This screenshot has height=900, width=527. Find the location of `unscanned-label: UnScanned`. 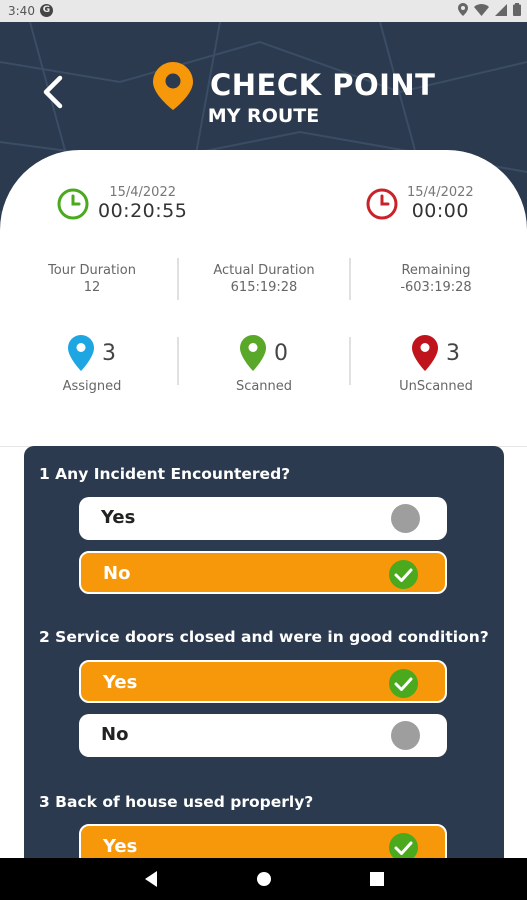

unscanned-label: UnScanned is located at coordinates (436, 386).